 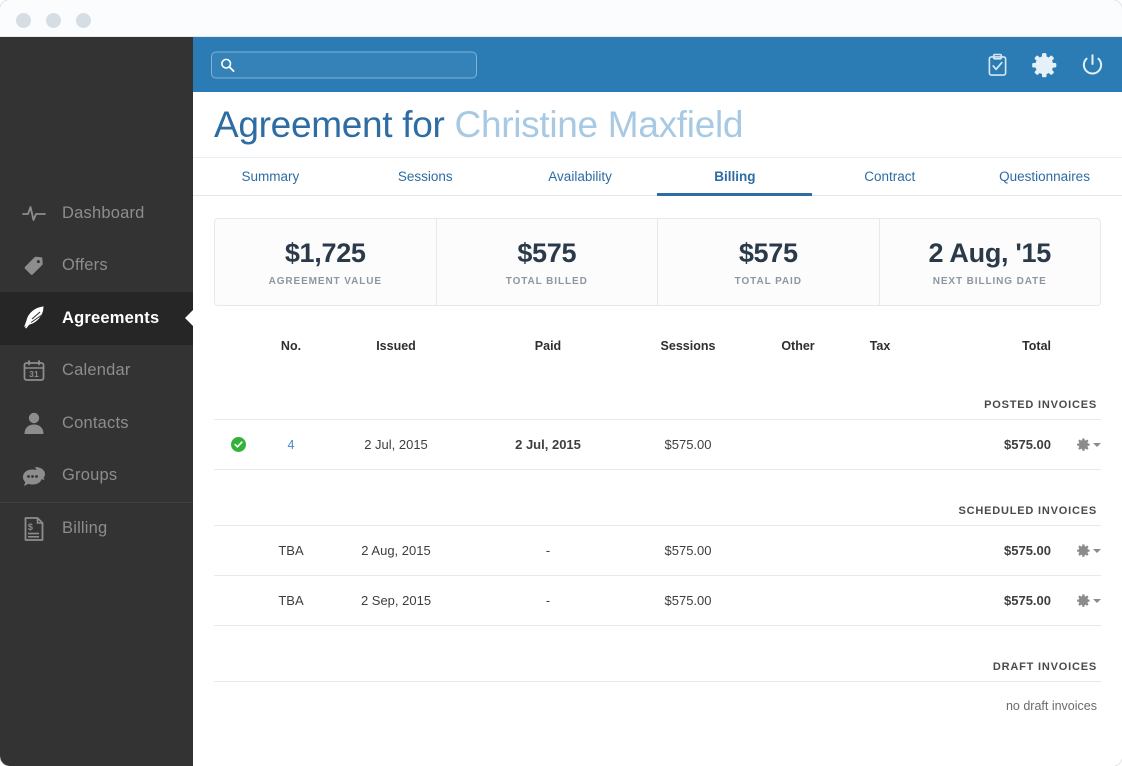 I want to click on row-status, so click(x=238, y=444).